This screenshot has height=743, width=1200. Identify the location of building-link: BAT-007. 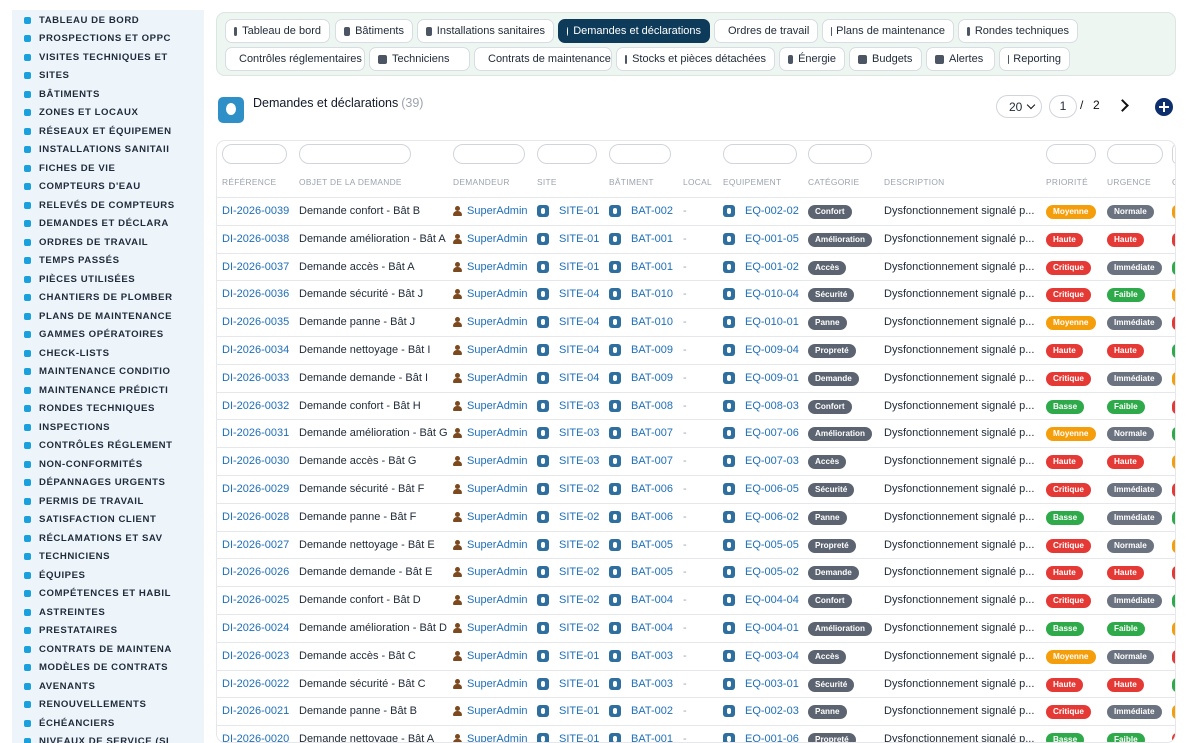
(652, 433).